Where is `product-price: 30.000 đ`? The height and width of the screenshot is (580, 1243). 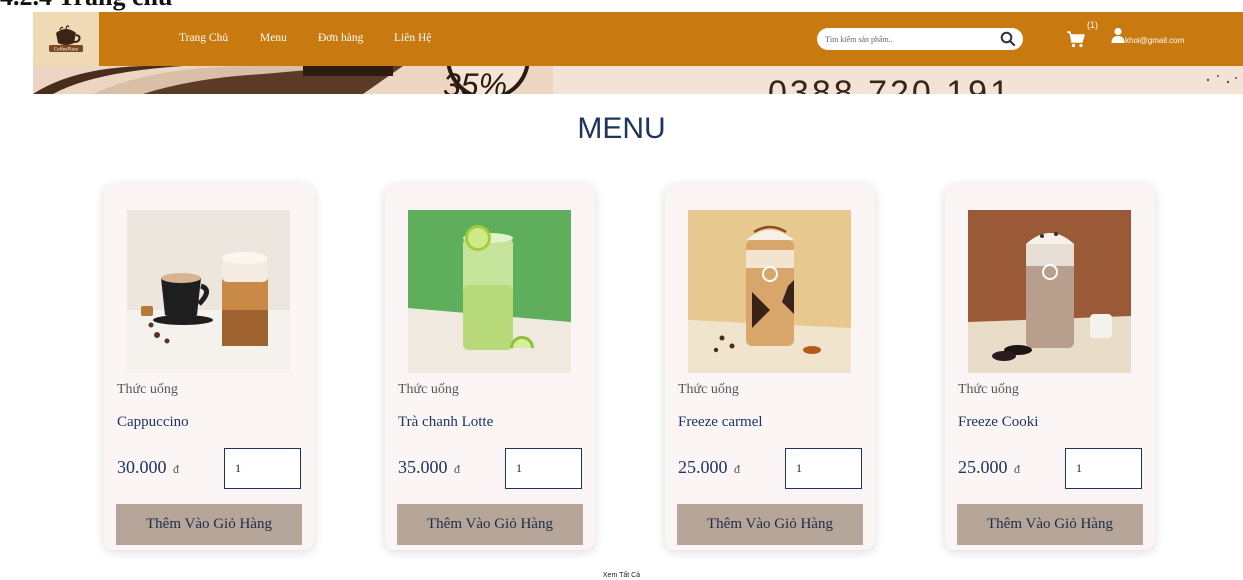
product-price: 30.000 đ is located at coordinates (148, 467).